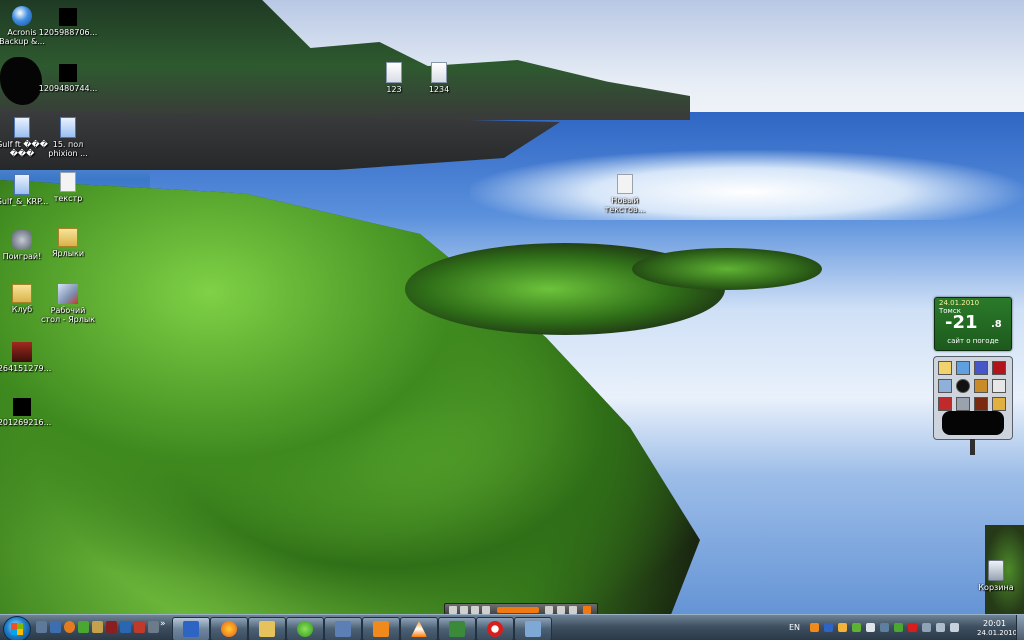 This screenshot has width=1024, height=640. What do you see at coordinates (981, 404) in the screenshot?
I see `game-icon` at bounding box center [981, 404].